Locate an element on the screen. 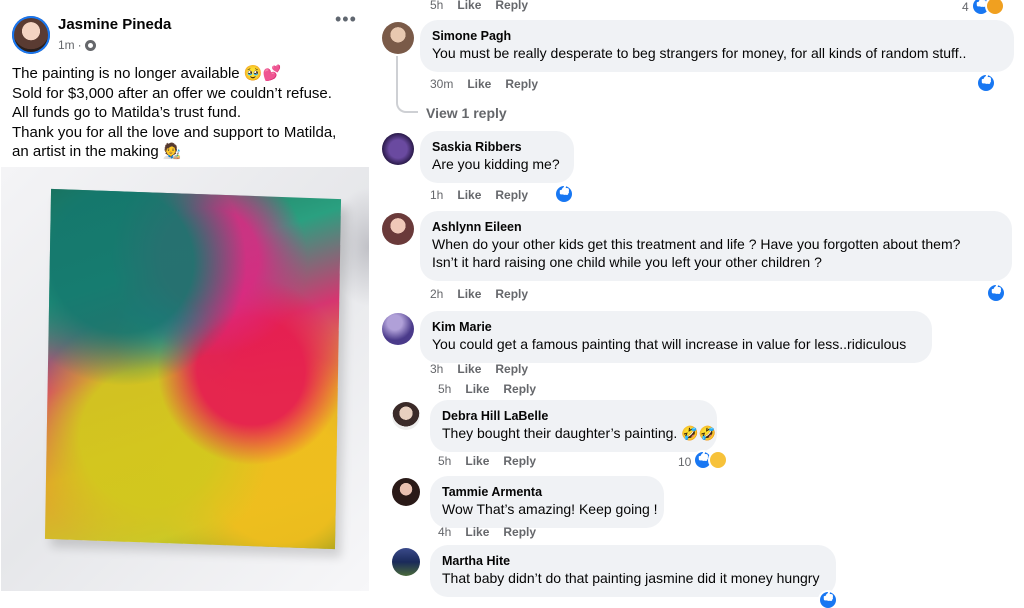 Image resolution: width=1024 pixels, height=608 pixels. post-author: Jasmine Pineda is located at coordinates (114, 24).